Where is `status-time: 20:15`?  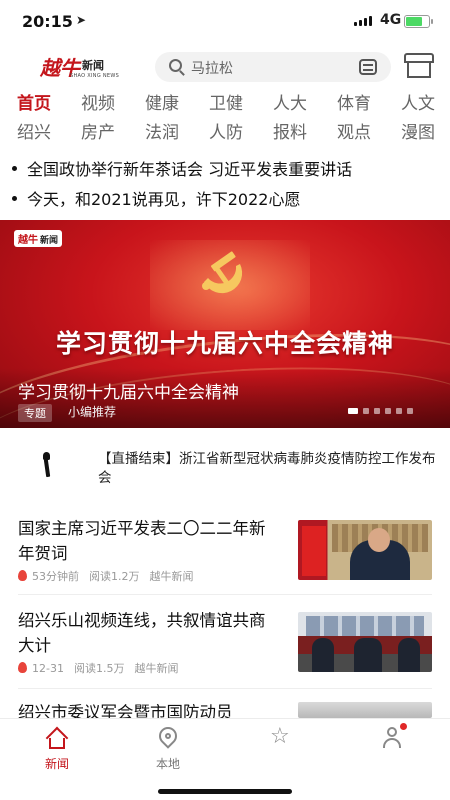
status-time: 20:15 is located at coordinates (47, 21).